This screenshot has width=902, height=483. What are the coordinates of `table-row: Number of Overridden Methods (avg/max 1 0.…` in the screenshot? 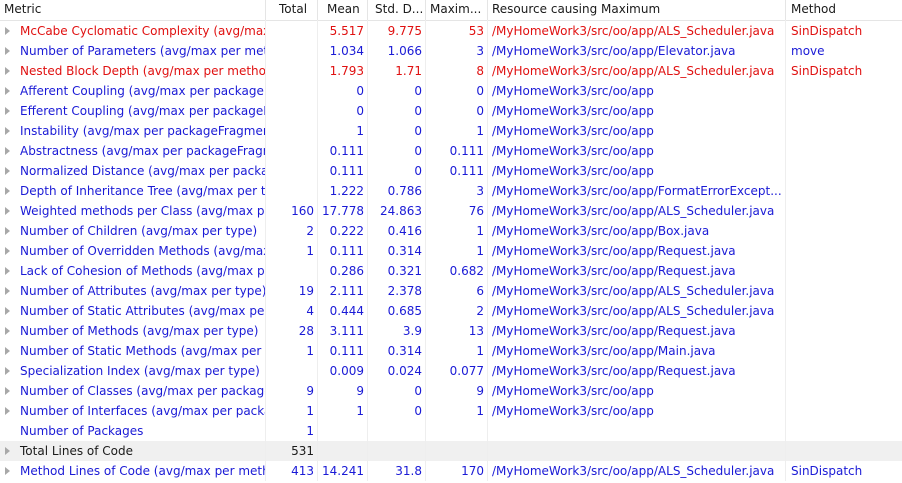 It's located at (451, 251).